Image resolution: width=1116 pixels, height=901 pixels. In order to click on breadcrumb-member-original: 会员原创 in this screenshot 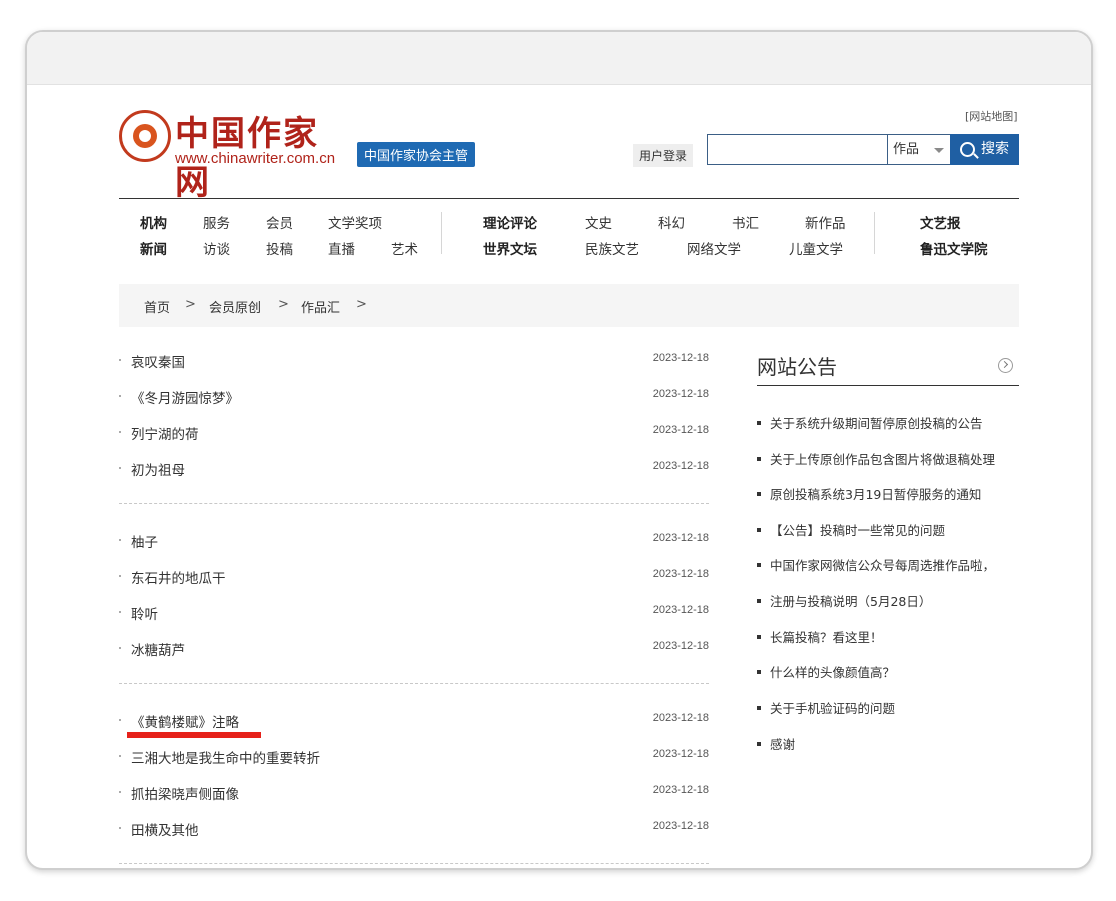, I will do `click(235, 306)`.